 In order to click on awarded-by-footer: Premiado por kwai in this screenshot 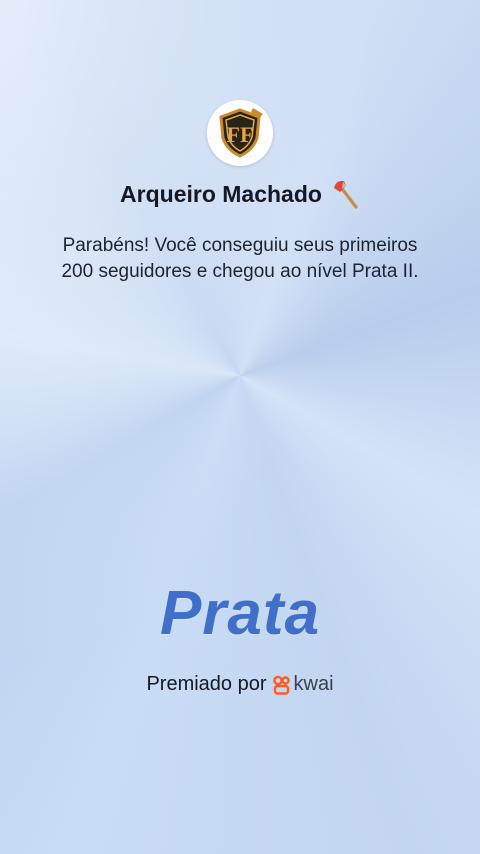, I will do `click(240, 684)`.